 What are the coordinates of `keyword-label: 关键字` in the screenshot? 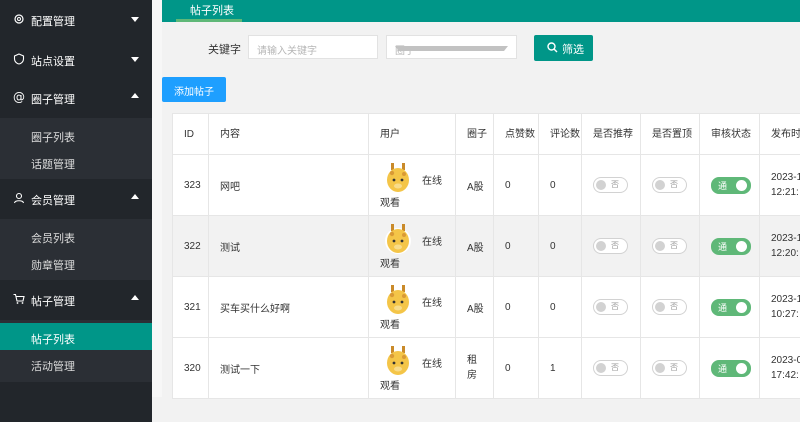 It's located at (224, 49).